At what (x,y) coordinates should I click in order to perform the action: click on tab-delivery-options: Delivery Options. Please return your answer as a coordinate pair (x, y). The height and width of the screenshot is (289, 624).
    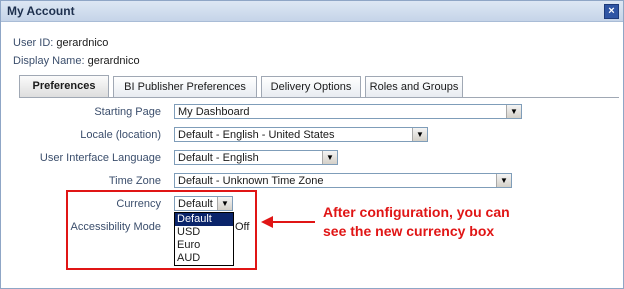
    Looking at the image, I should click on (311, 86).